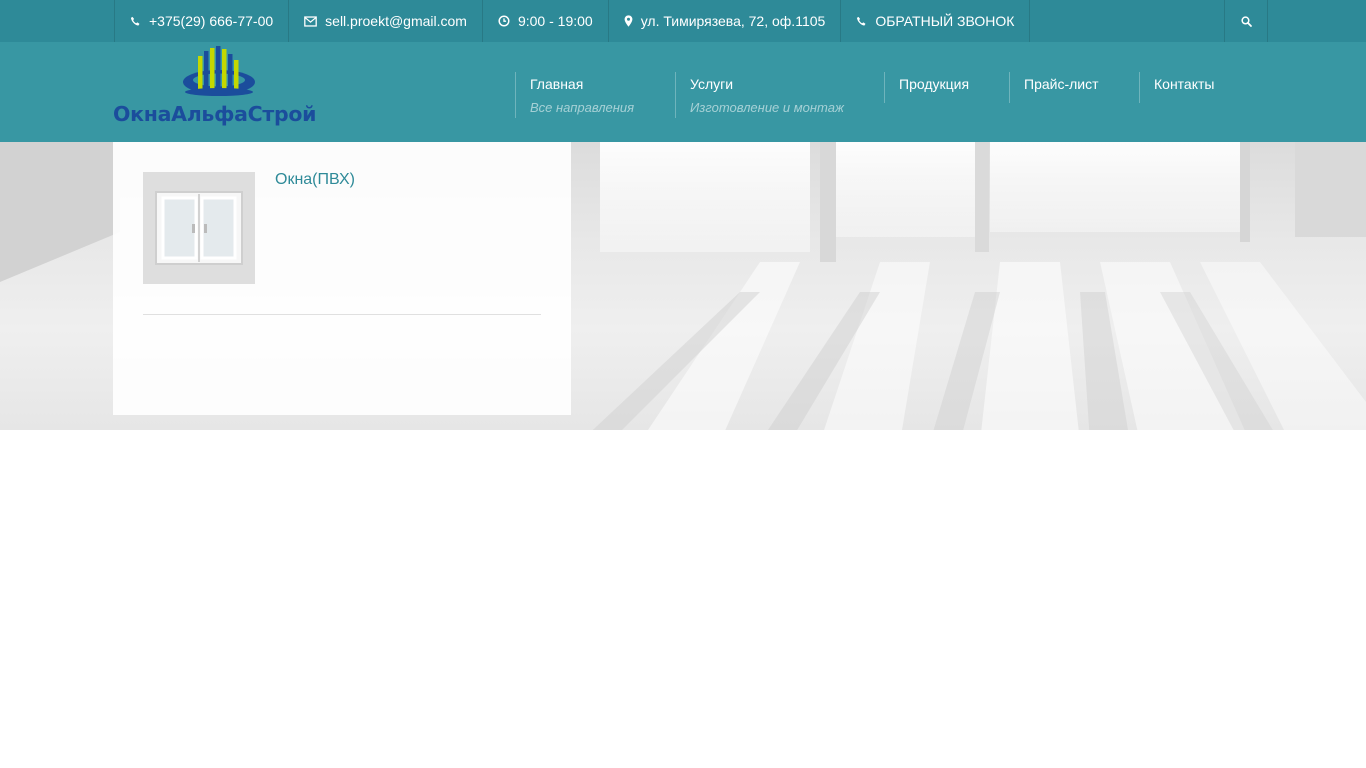  I want to click on email-link: sell.proekt@gmail.com, so click(385, 21).